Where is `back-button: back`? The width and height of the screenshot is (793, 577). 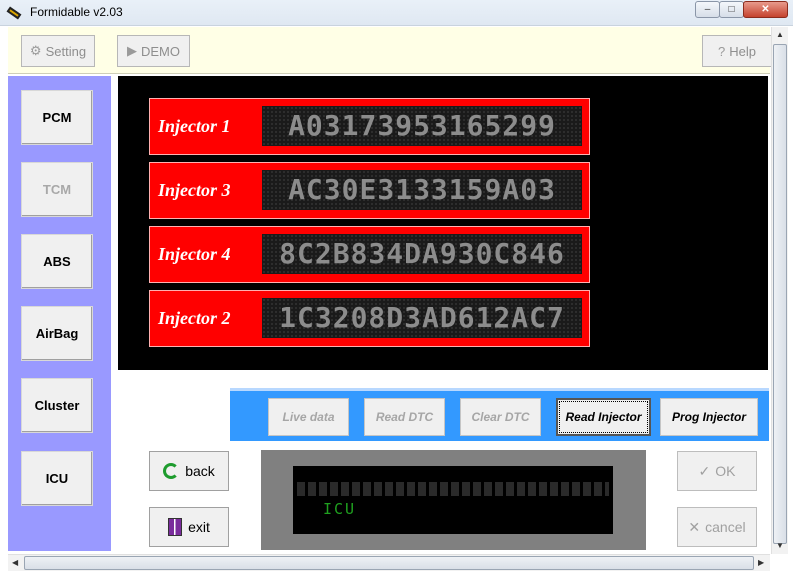
back-button: back is located at coordinates (189, 471).